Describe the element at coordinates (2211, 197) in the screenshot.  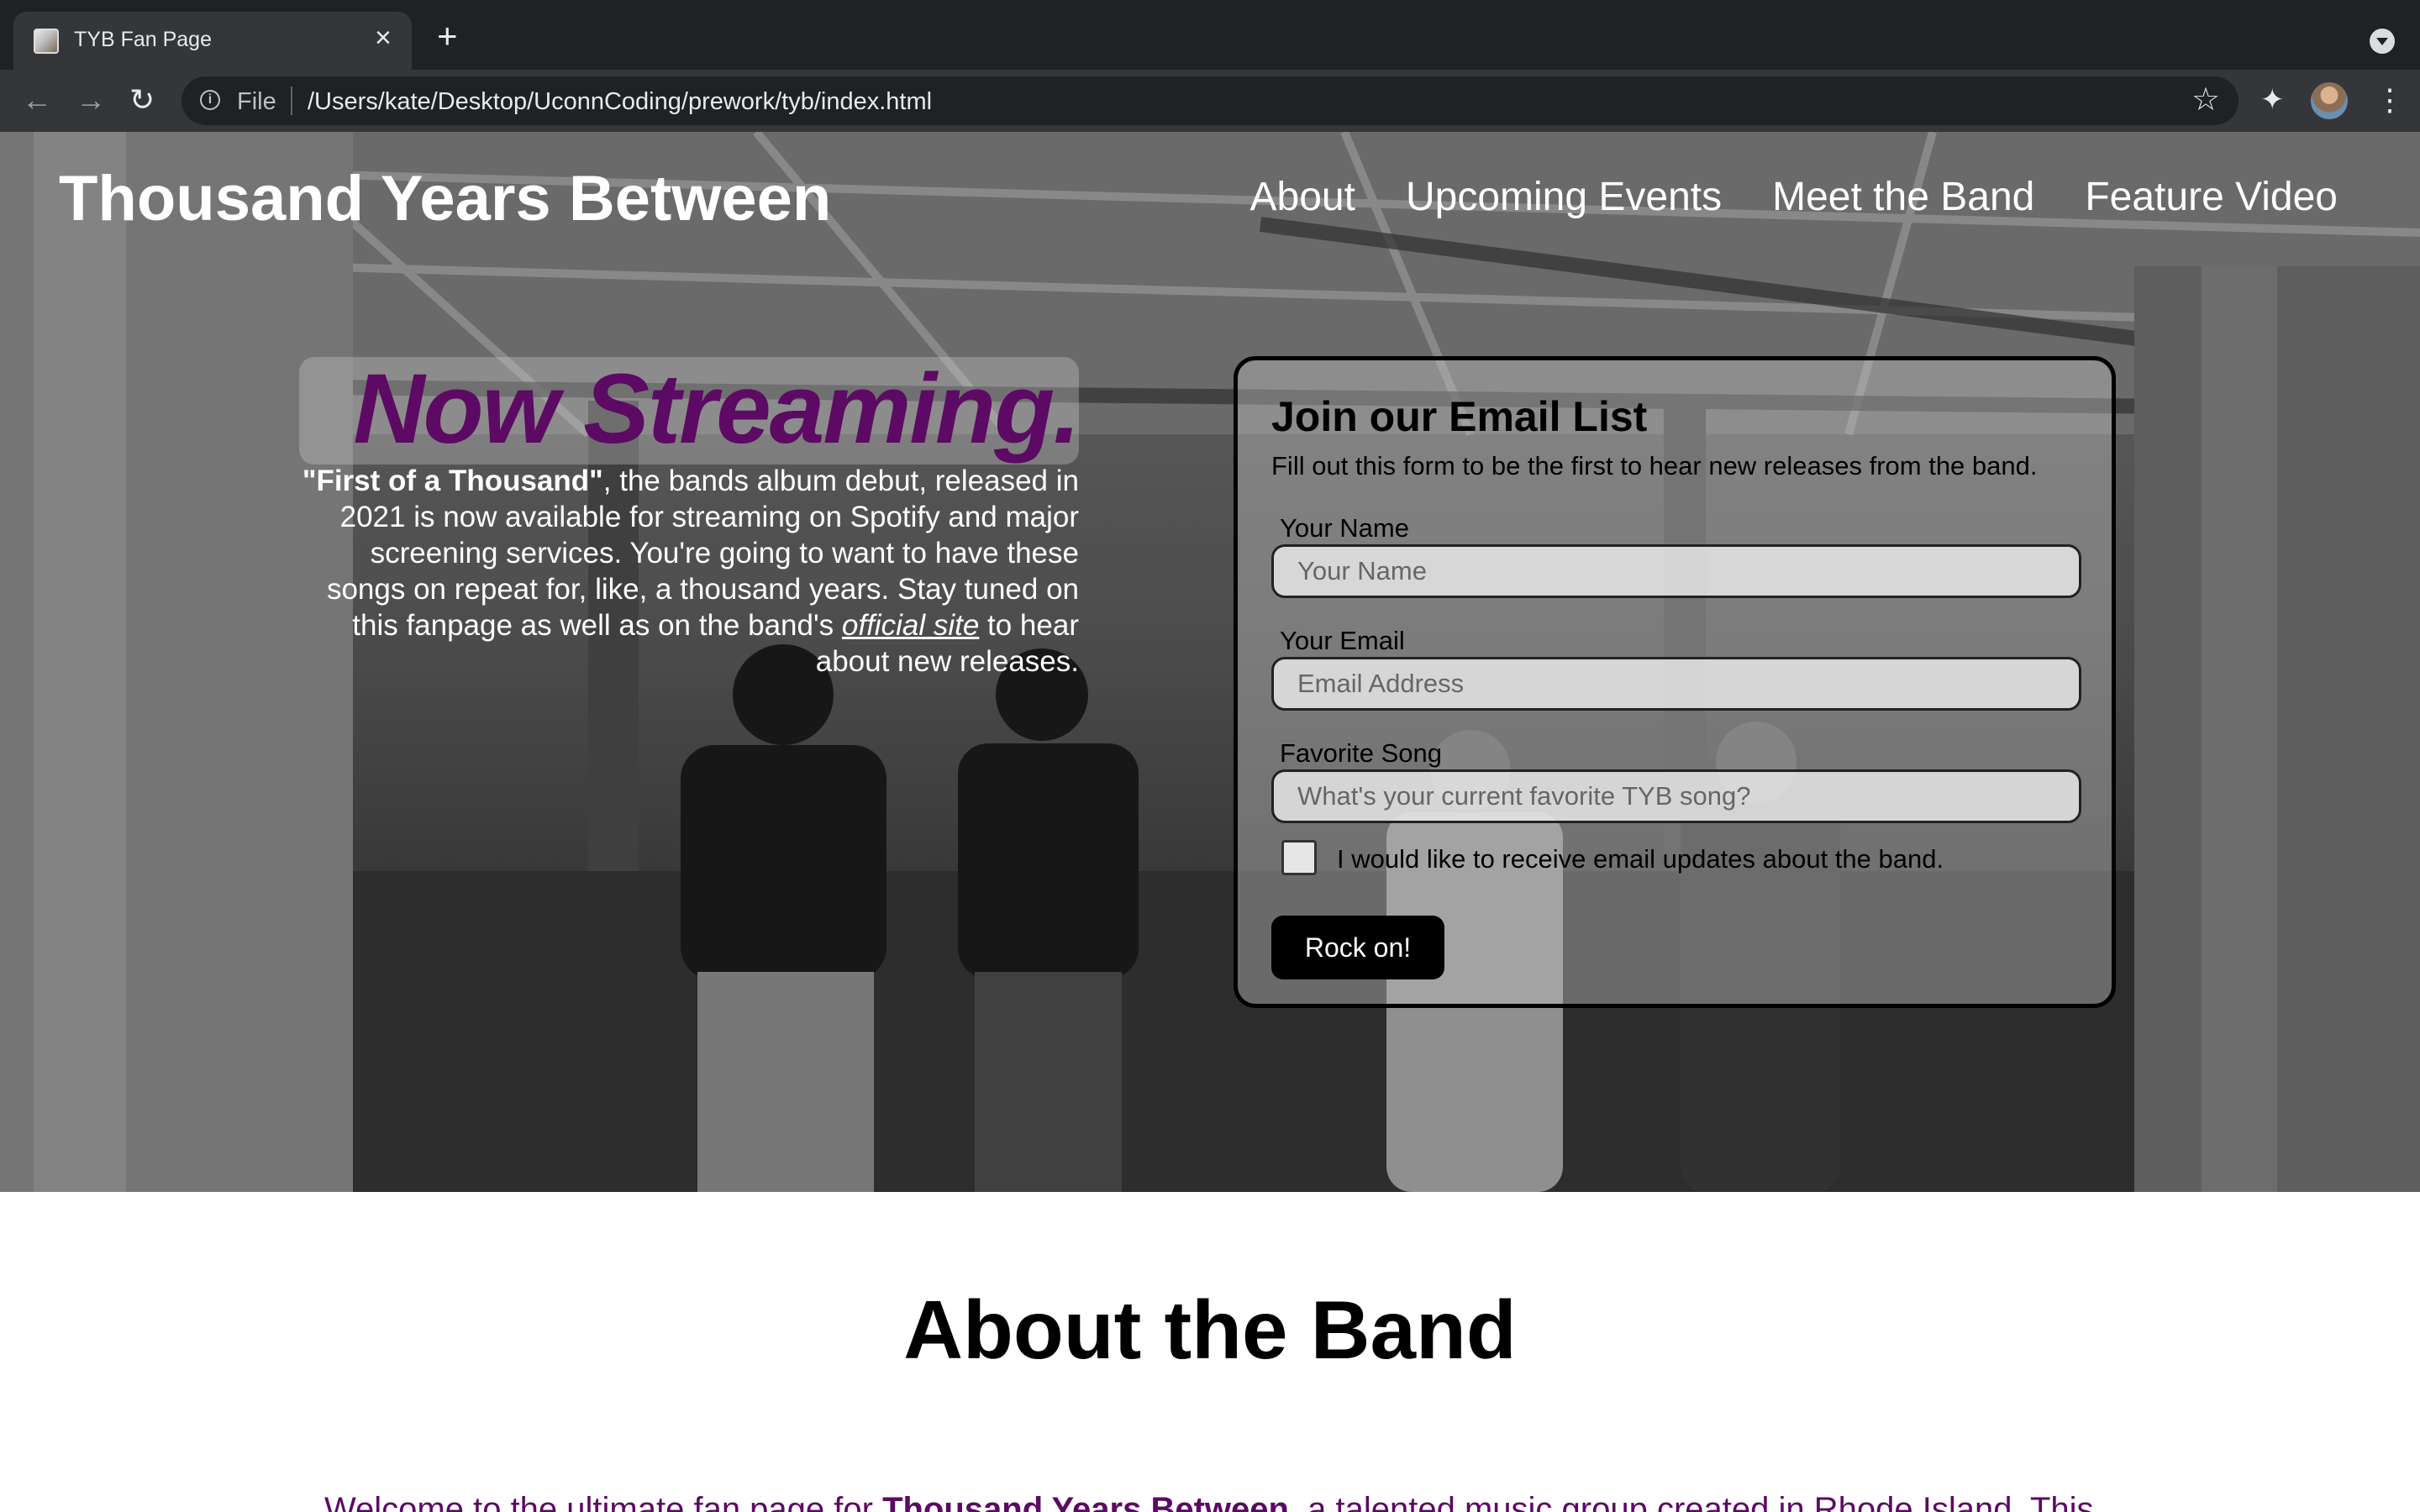
I see `nav-feature-video: Feature Video` at that location.